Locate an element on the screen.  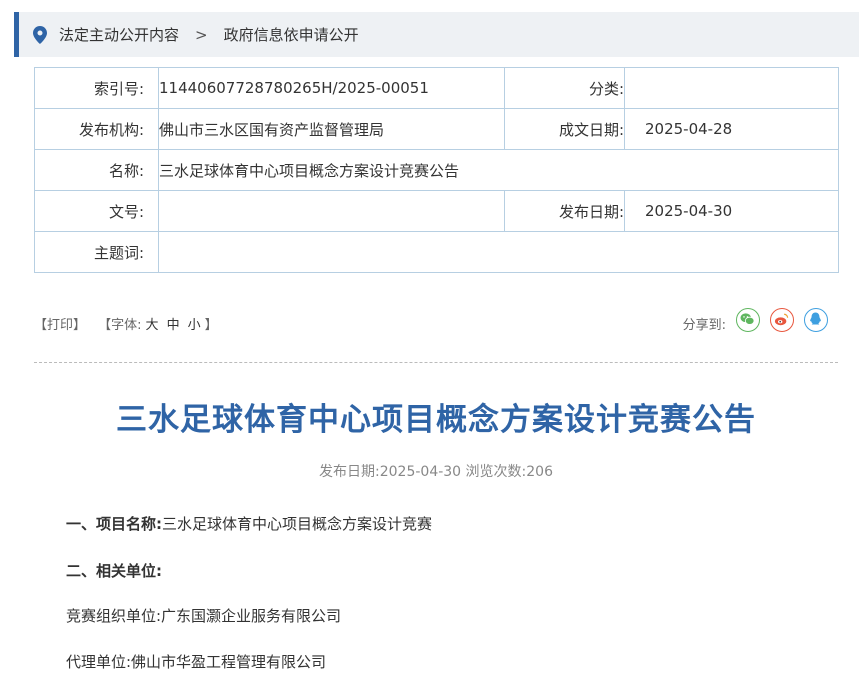
table-row: 文号: 发布日期: 2025-04-30 is located at coordinates (436, 211).